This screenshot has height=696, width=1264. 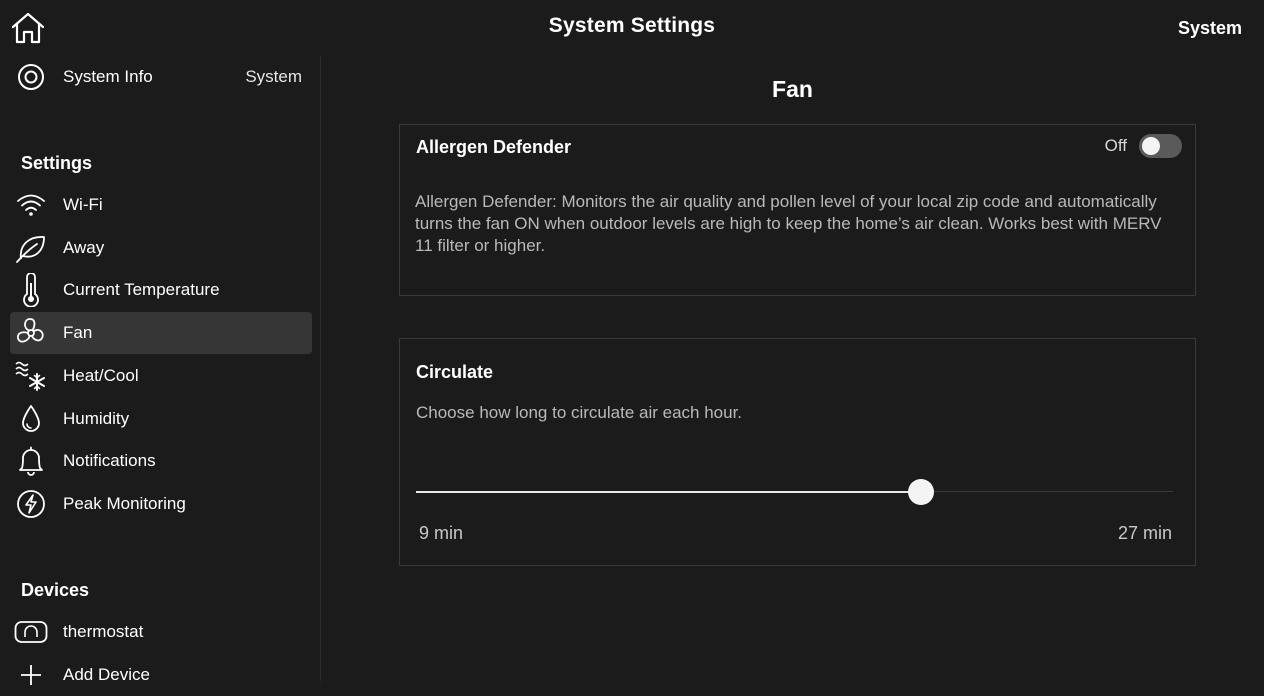 What do you see at coordinates (792, 89) in the screenshot?
I see `section-title: Fan` at bounding box center [792, 89].